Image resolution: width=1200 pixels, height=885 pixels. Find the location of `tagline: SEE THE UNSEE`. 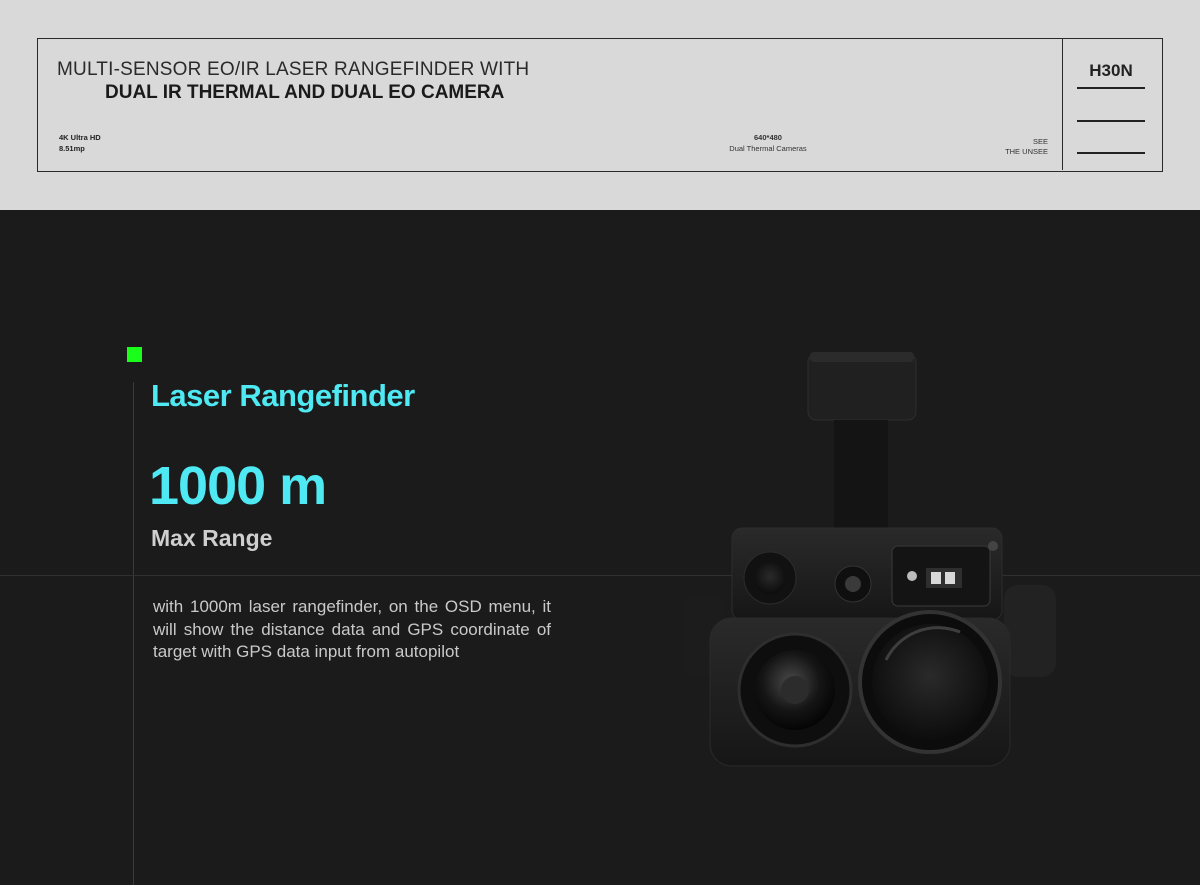

tagline: SEE THE UNSEE is located at coordinates (1008, 147).